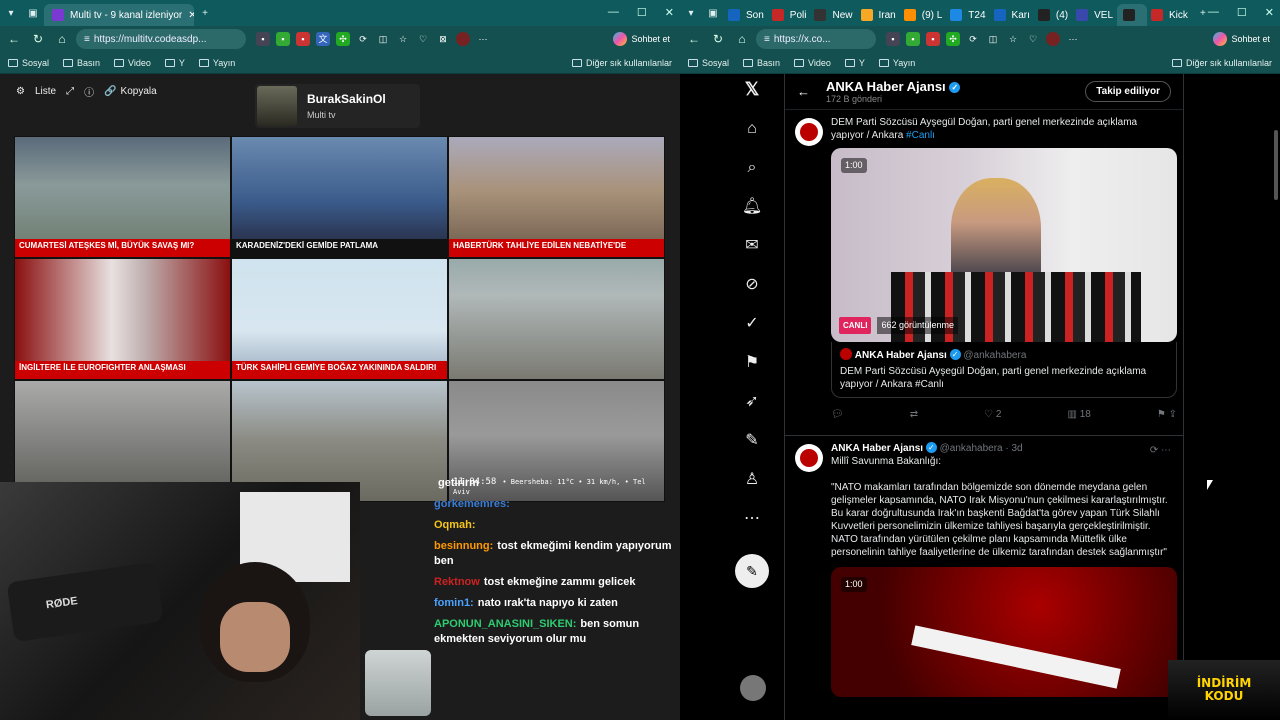  Describe the element at coordinates (752, 167) in the screenshot. I see `search-icon: ⌕` at that location.